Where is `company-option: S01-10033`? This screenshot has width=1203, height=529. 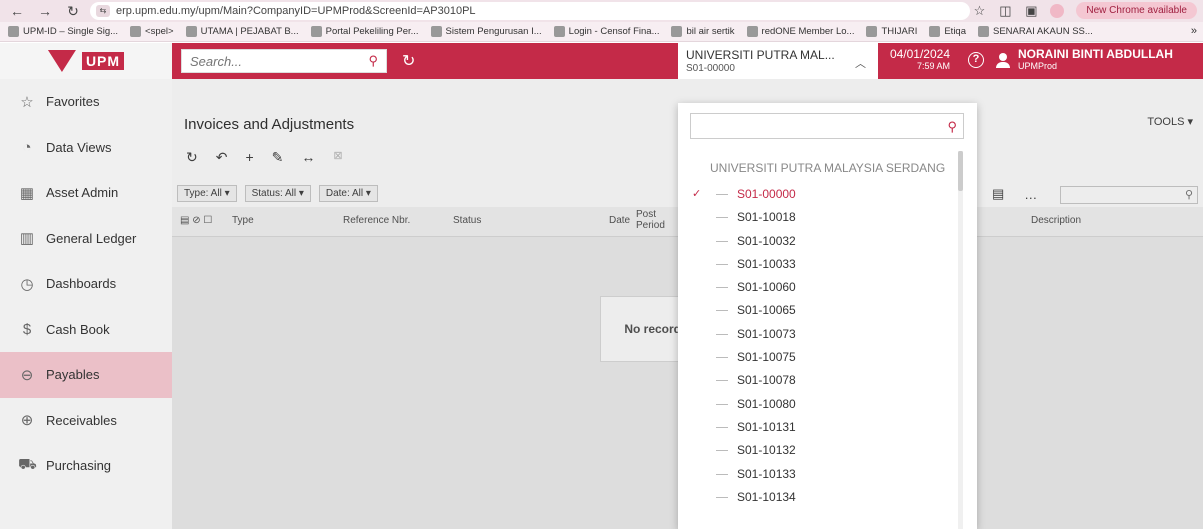
company-option: S01-10033 is located at coordinates (818, 264).